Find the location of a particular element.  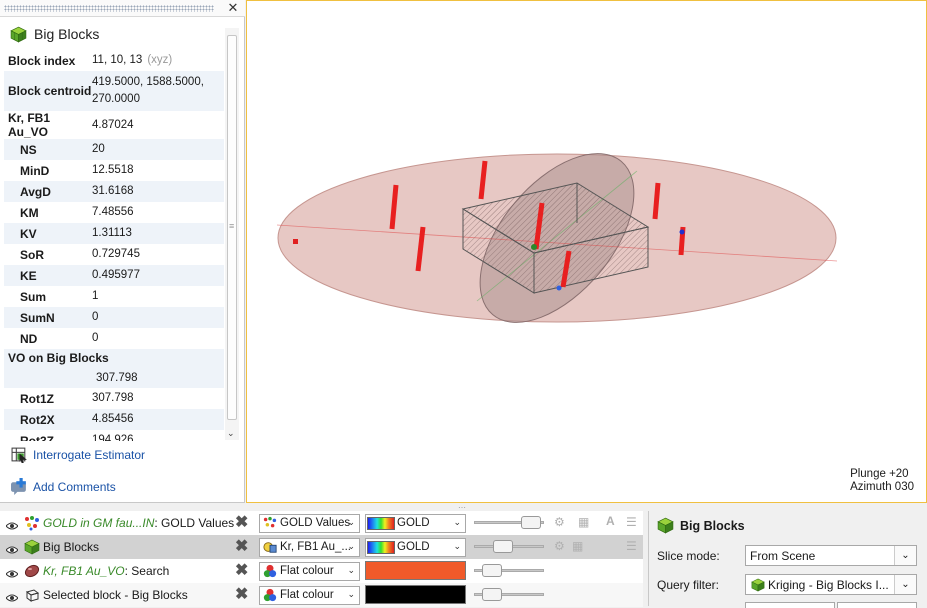

panel-titlebar: ✕ is located at coordinates (122, 8).